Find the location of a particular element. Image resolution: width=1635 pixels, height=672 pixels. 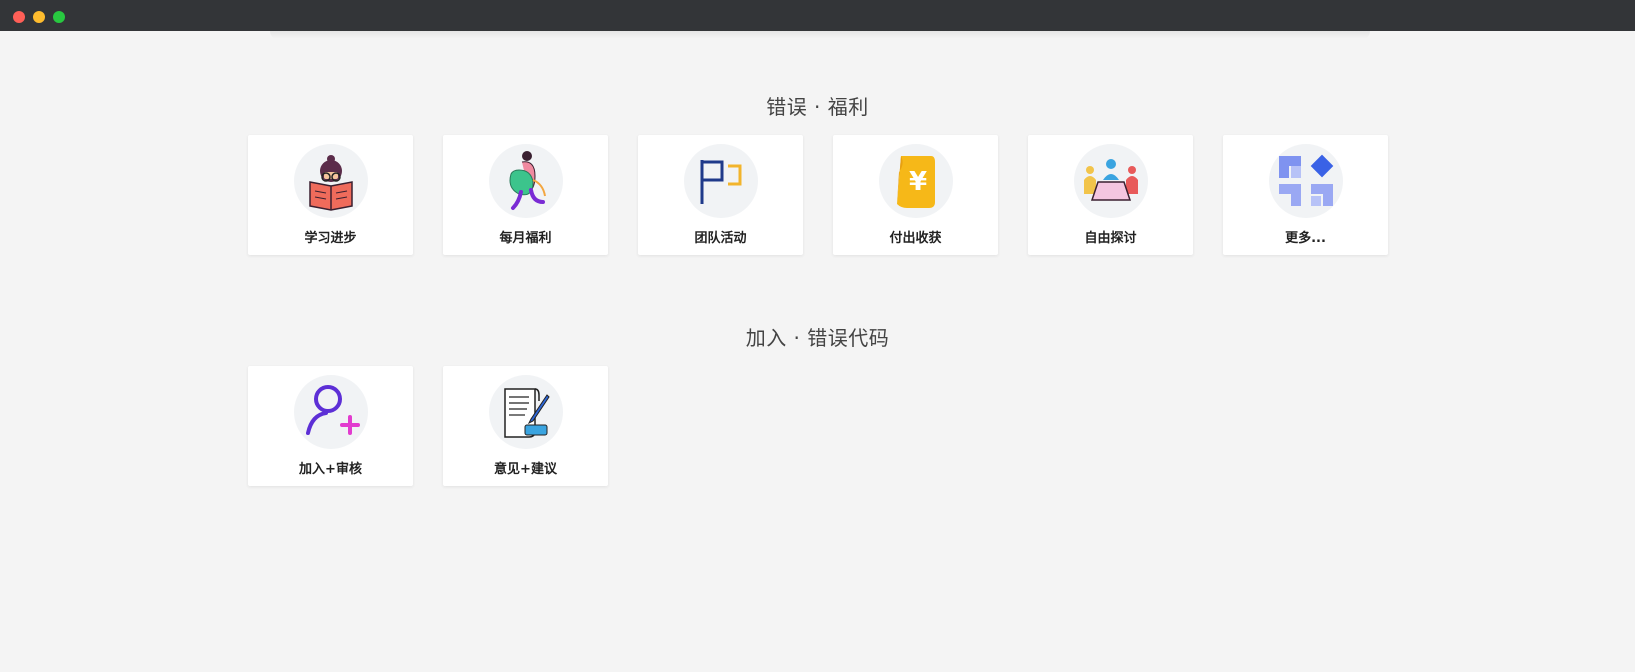

card-study-progress: 学习进步 is located at coordinates (330, 195).